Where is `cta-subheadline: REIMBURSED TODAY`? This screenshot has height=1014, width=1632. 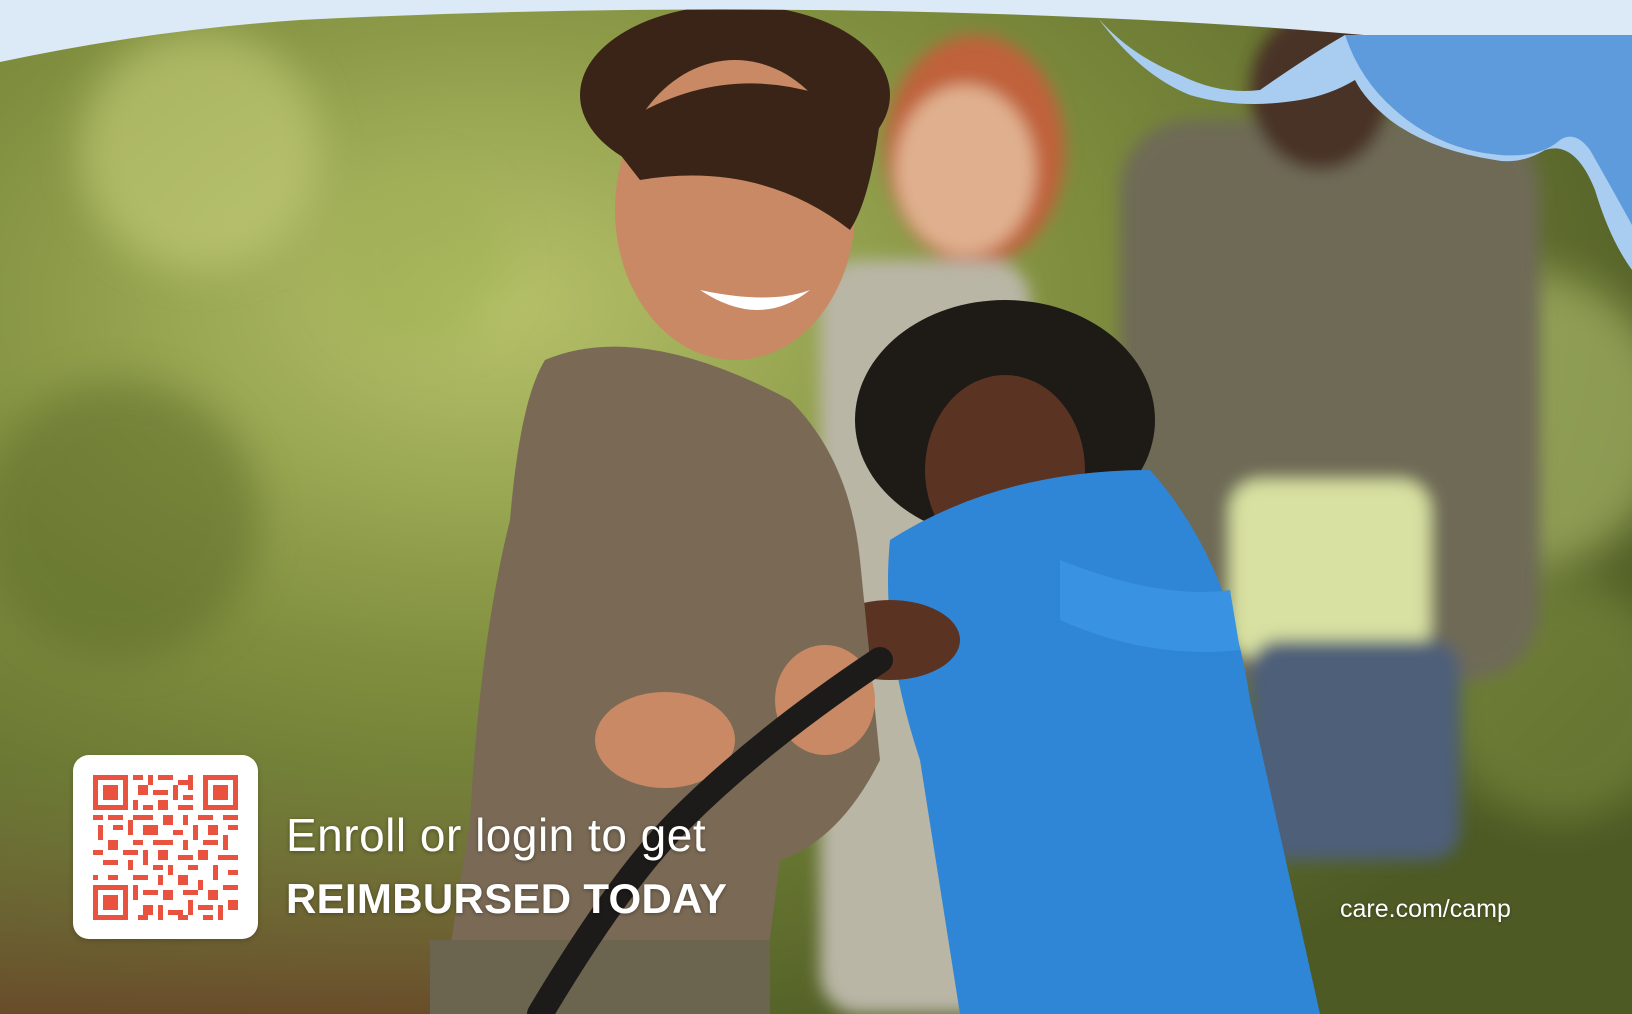 cta-subheadline: REIMBURSED TODAY is located at coordinates (507, 898).